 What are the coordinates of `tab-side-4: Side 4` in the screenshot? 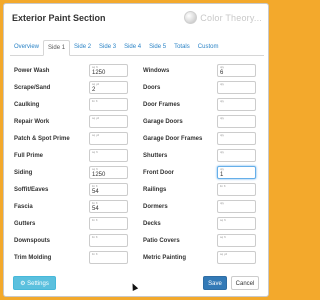 It's located at (132, 47).